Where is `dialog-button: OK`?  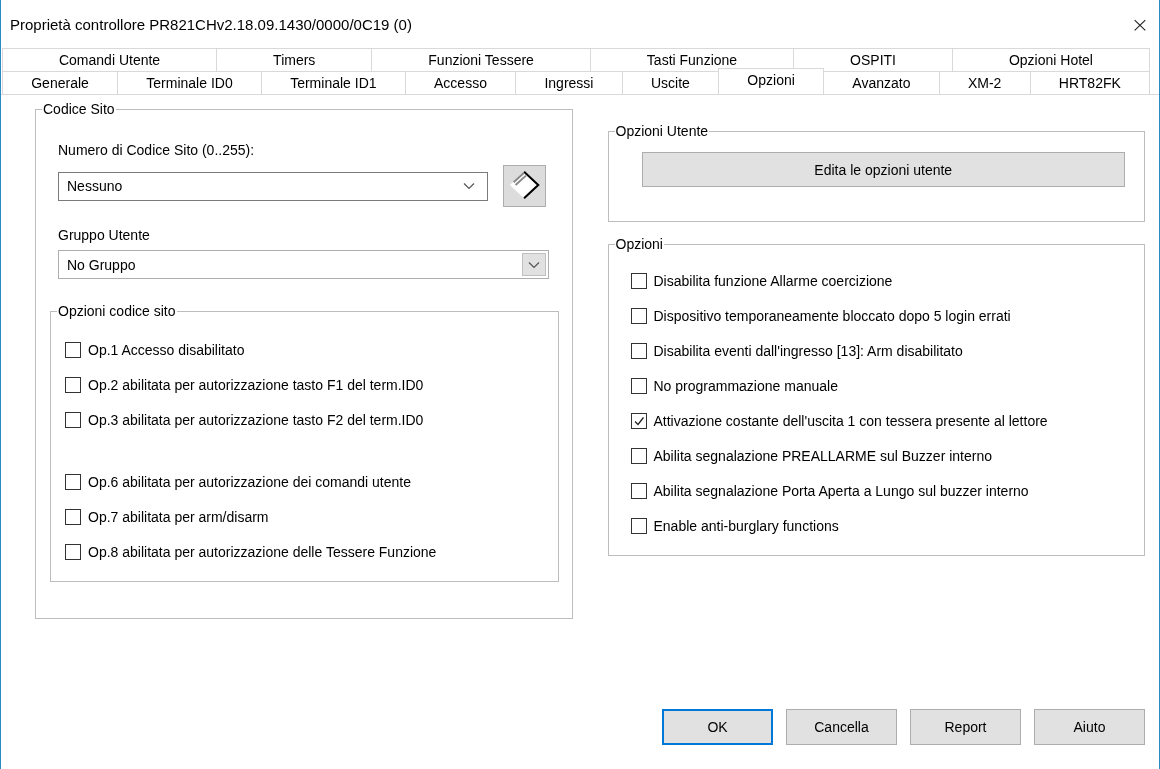
dialog-button: OK is located at coordinates (717, 727).